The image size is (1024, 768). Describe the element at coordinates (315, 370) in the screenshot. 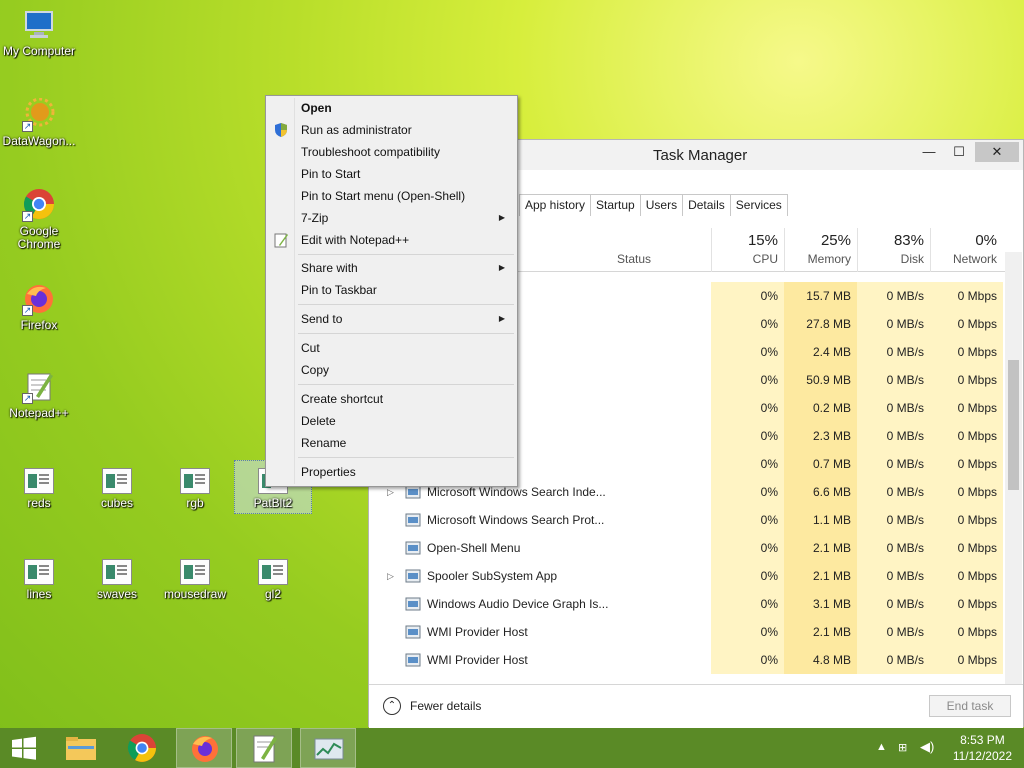

I see `menu-item-label: Copy` at that location.